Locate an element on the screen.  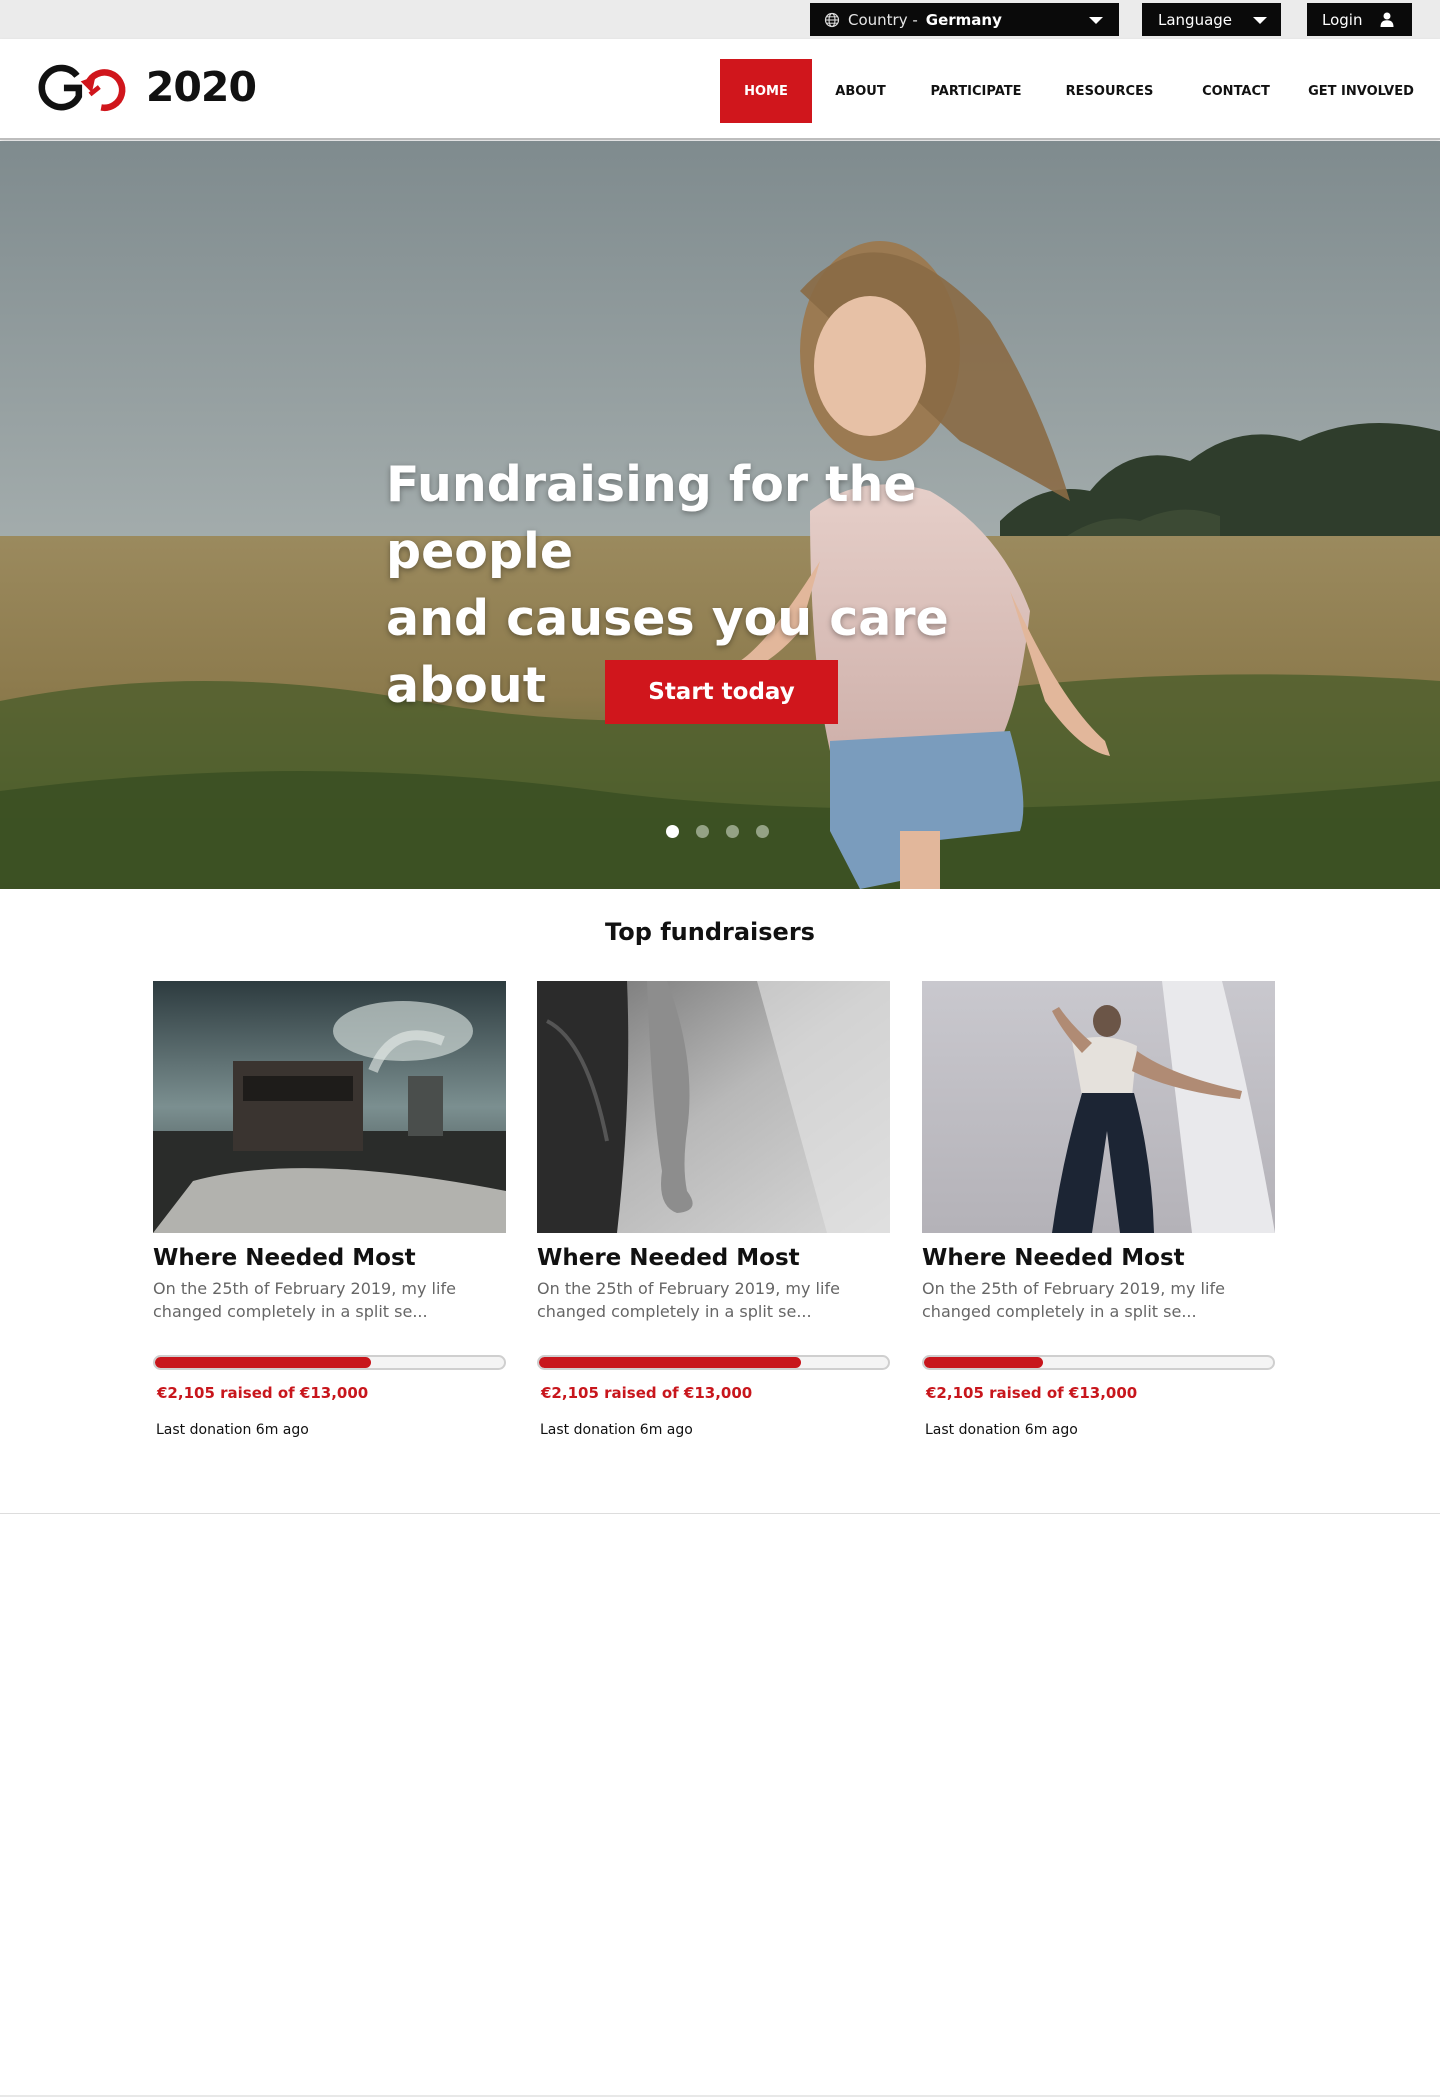
user-icon is located at coordinates (1387, 19).